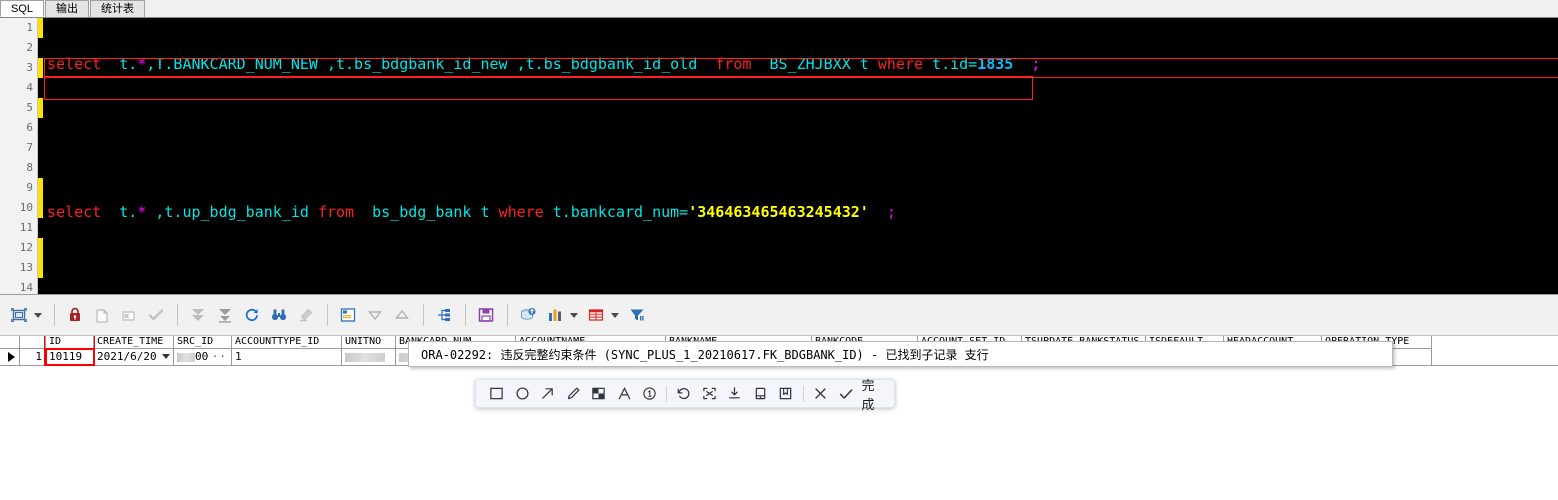 The height and width of the screenshot is (500, 1558). I want to click on fetch-last-page-icon, so click(225, 315).